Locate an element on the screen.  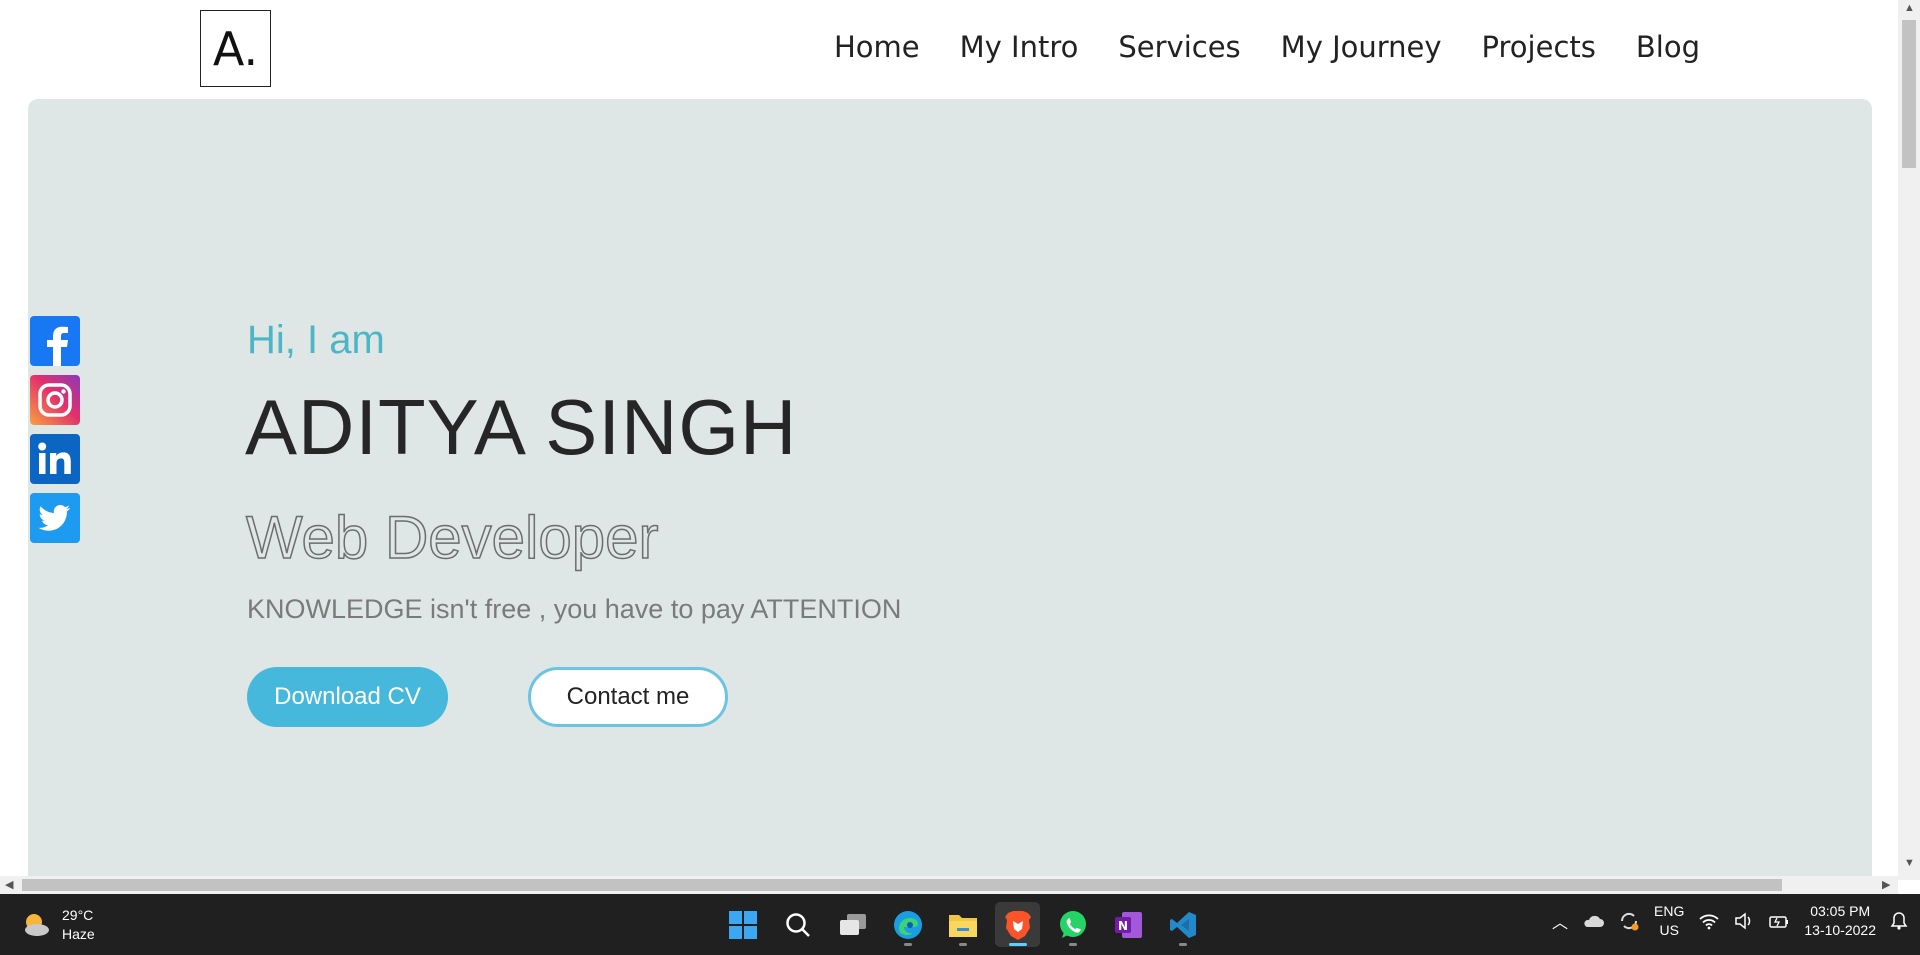
windows-start-icon is located at coordinates (742, 924).